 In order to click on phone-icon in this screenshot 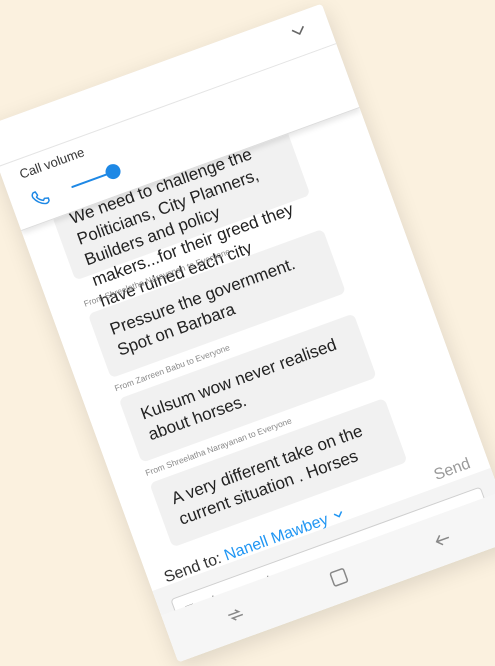, I will do `click(40, 198)`.